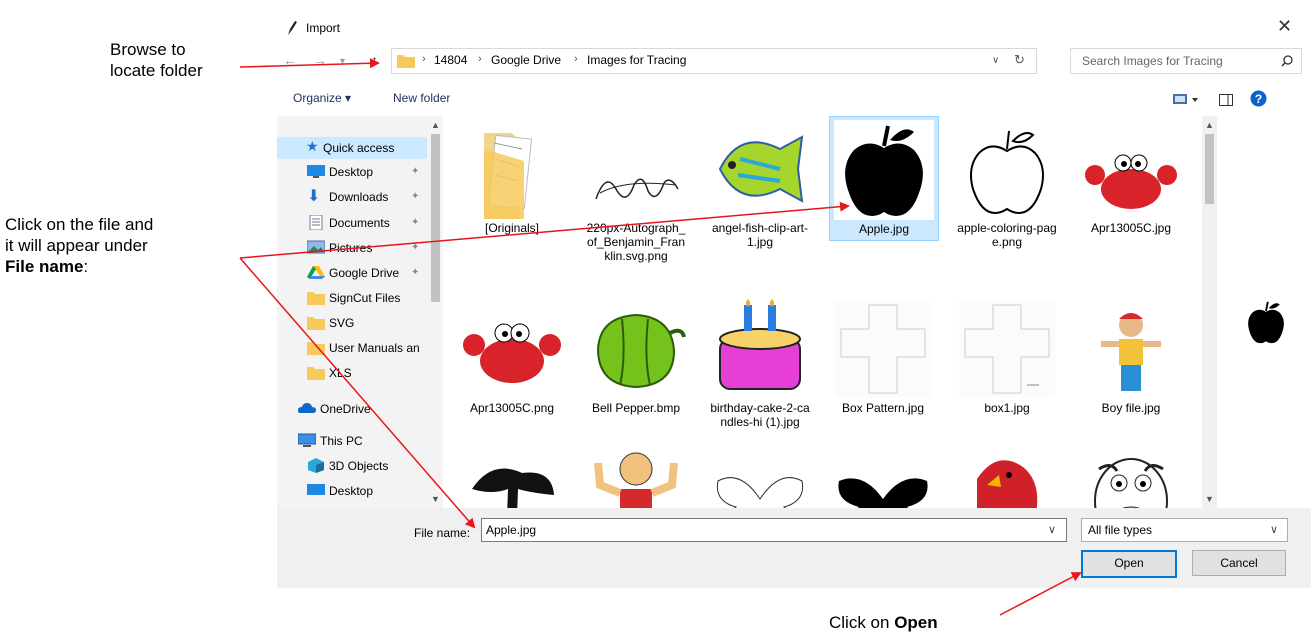 The height and width of the screenshot is (635, 1311). I want to click on annotation-click-line2: it will appear under, so click(76, 245).